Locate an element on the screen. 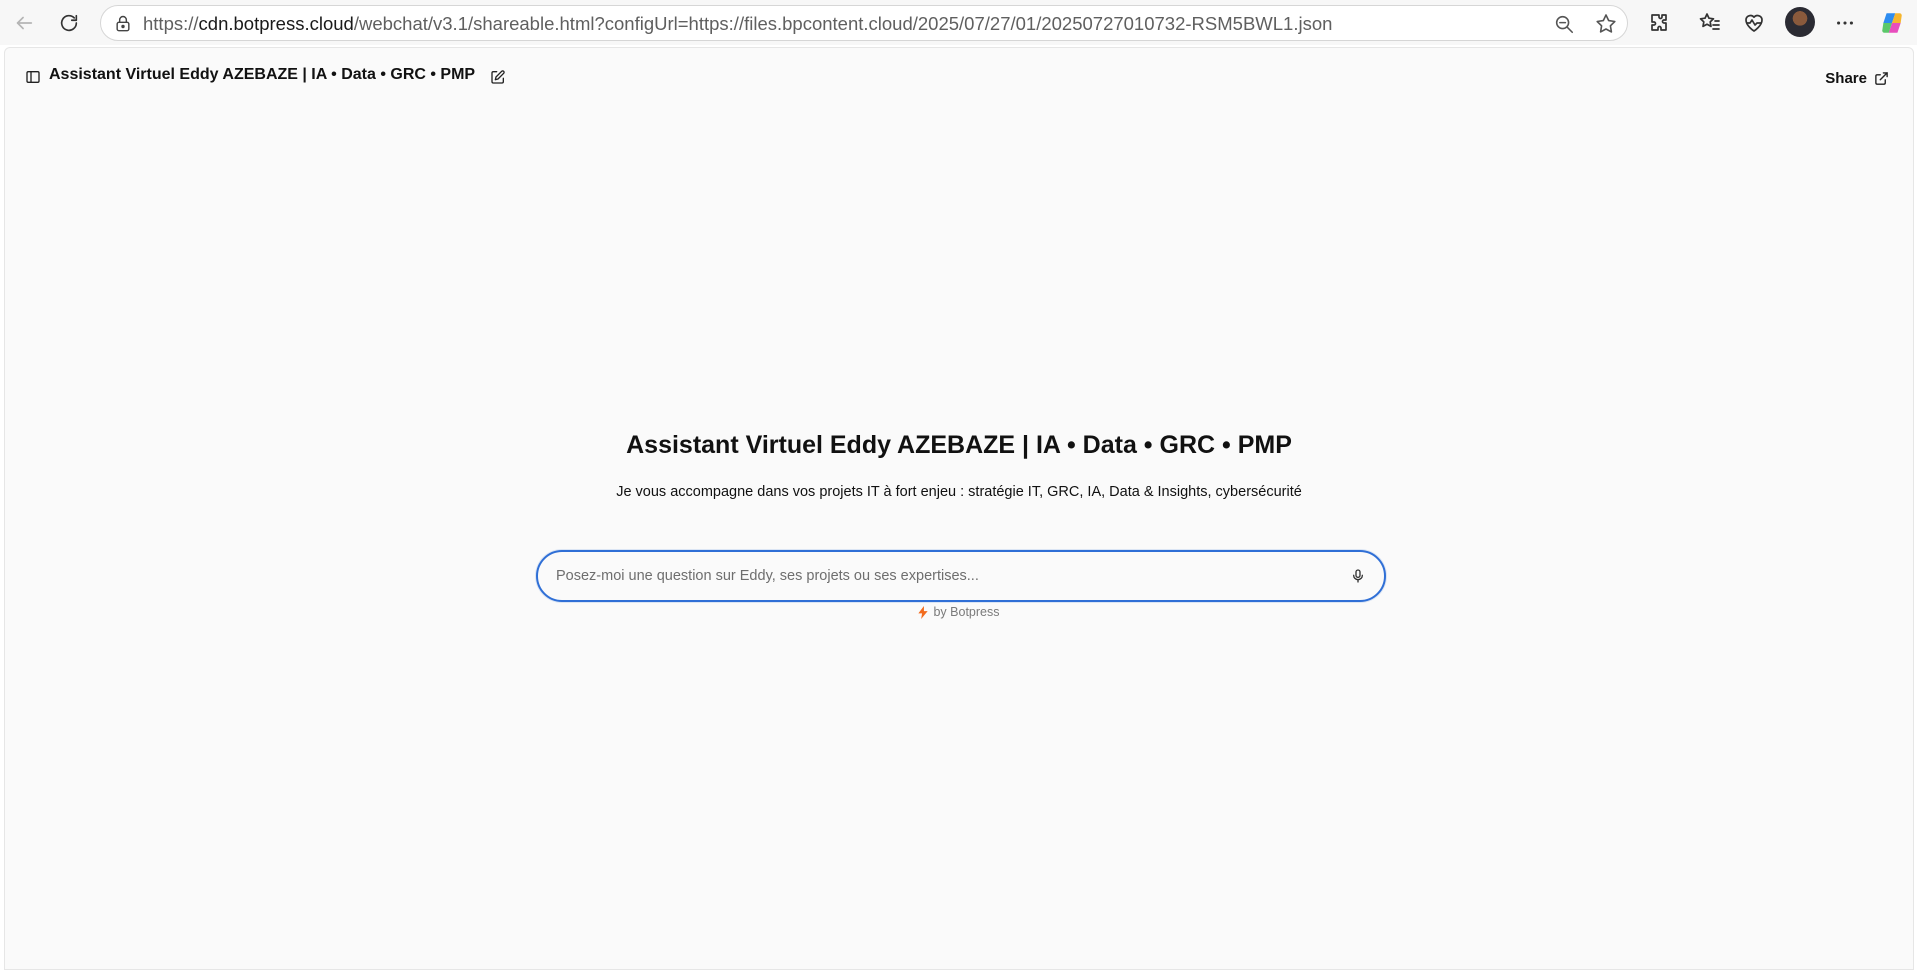  reload-icon is located at coordinates (69, 23).